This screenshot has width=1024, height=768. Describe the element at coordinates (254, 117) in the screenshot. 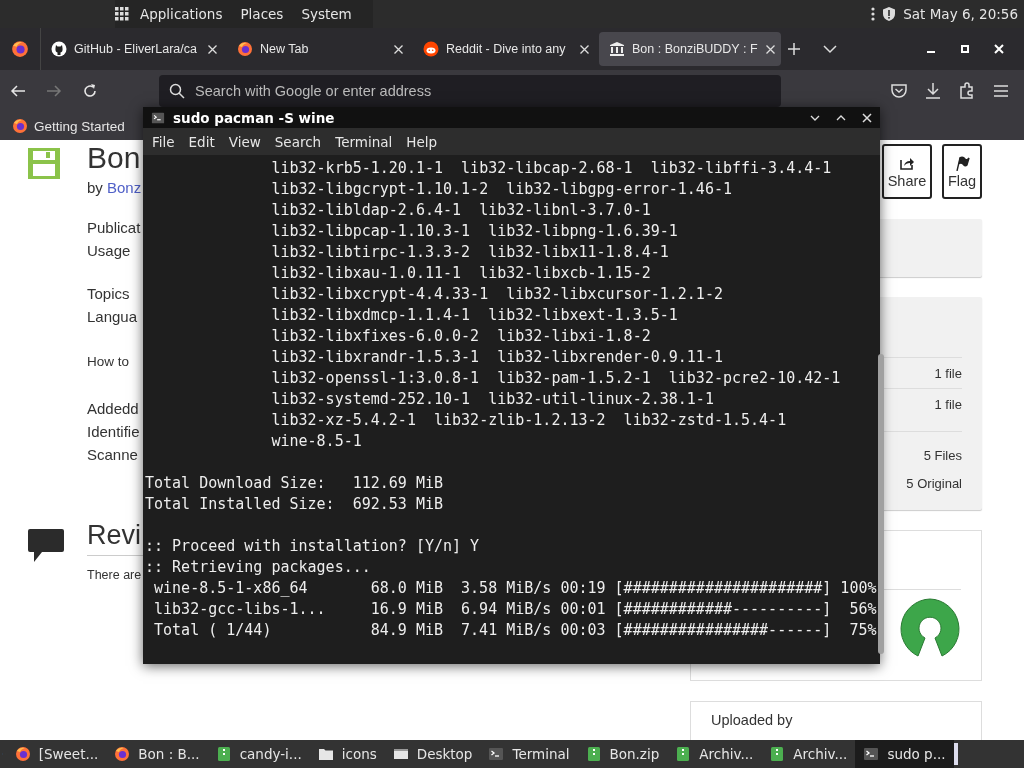

I see `window-title: sudo pacman -S wine` at that location.